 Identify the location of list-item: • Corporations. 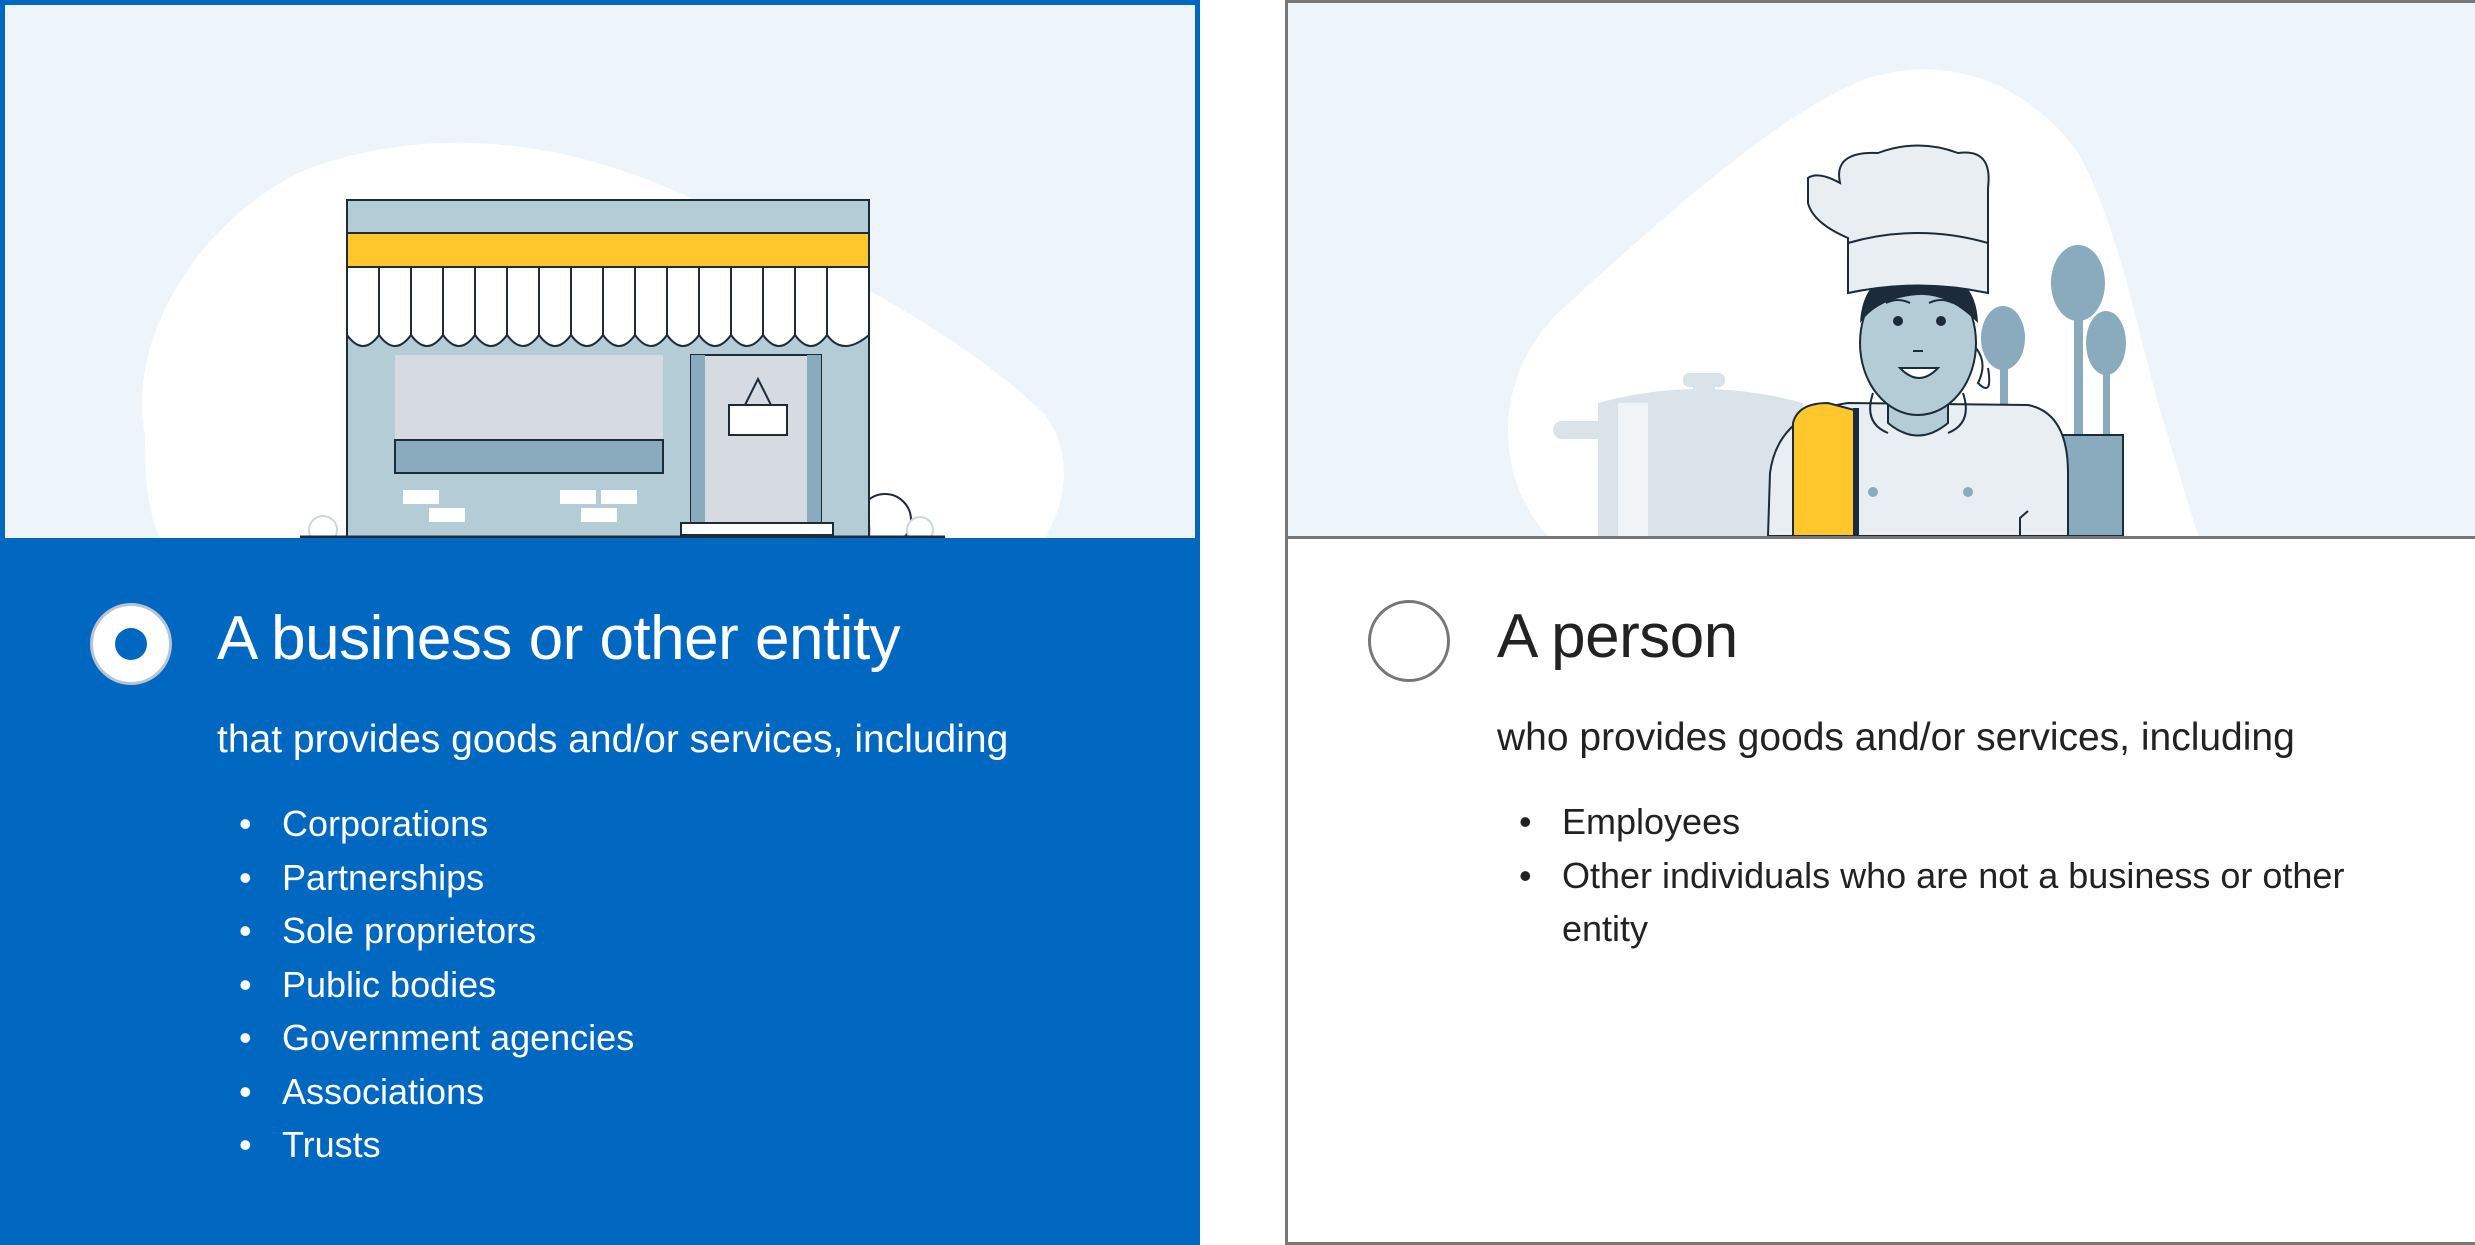
(676, 824).